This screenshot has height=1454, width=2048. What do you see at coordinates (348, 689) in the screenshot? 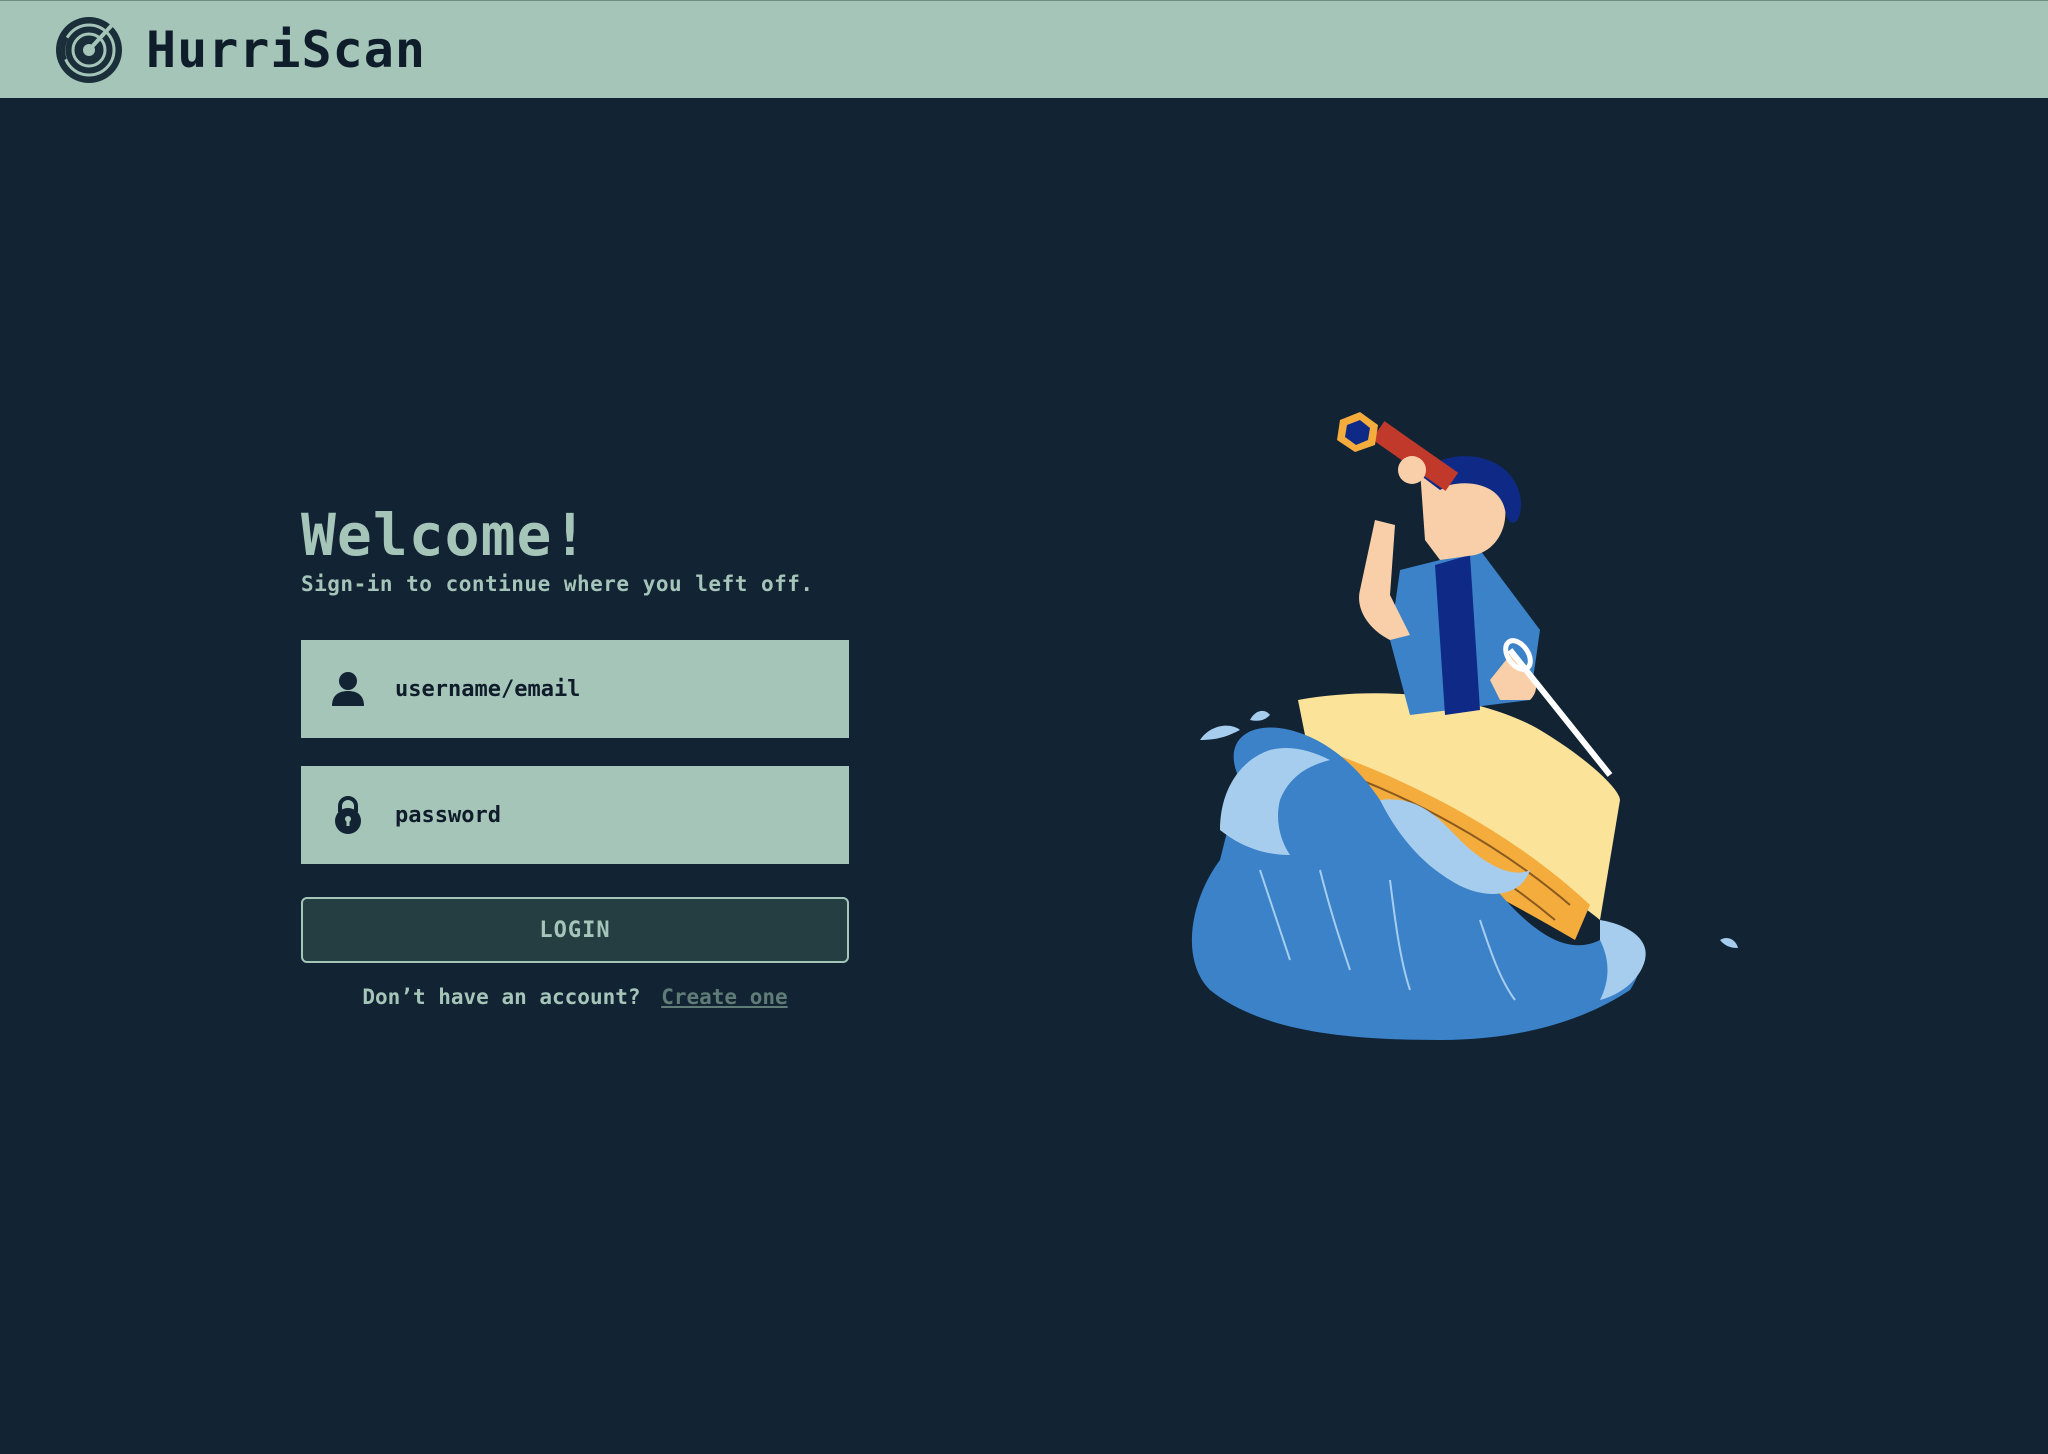
I see `user-icon` at bounding box center [348, 689].